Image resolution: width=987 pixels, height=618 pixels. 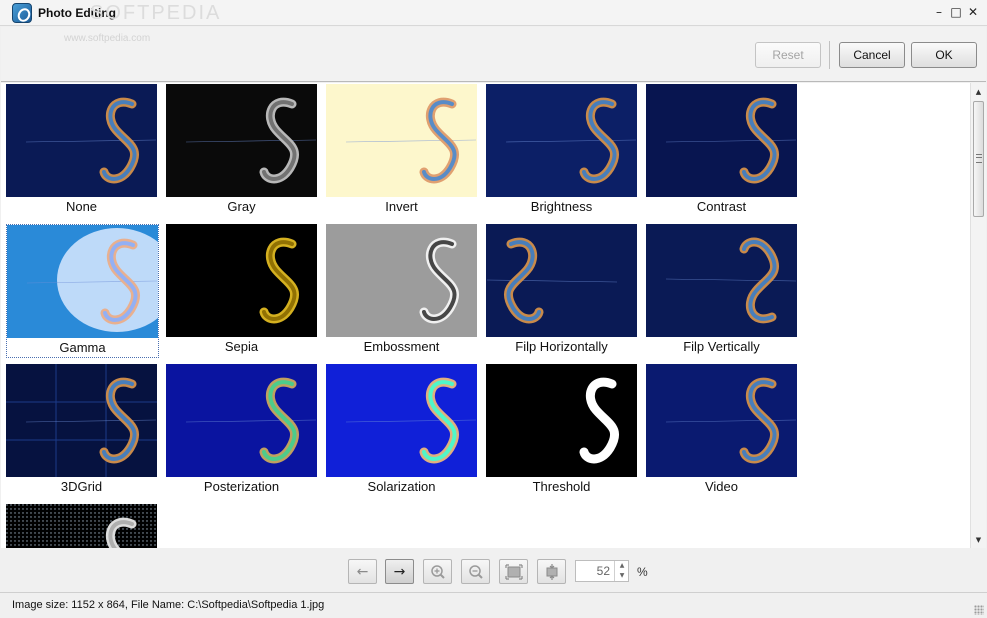 What do you see at coordinates (241, 486) in the screenshot?
I see `effect-label: Posterization` at bounding box center [241, 486].